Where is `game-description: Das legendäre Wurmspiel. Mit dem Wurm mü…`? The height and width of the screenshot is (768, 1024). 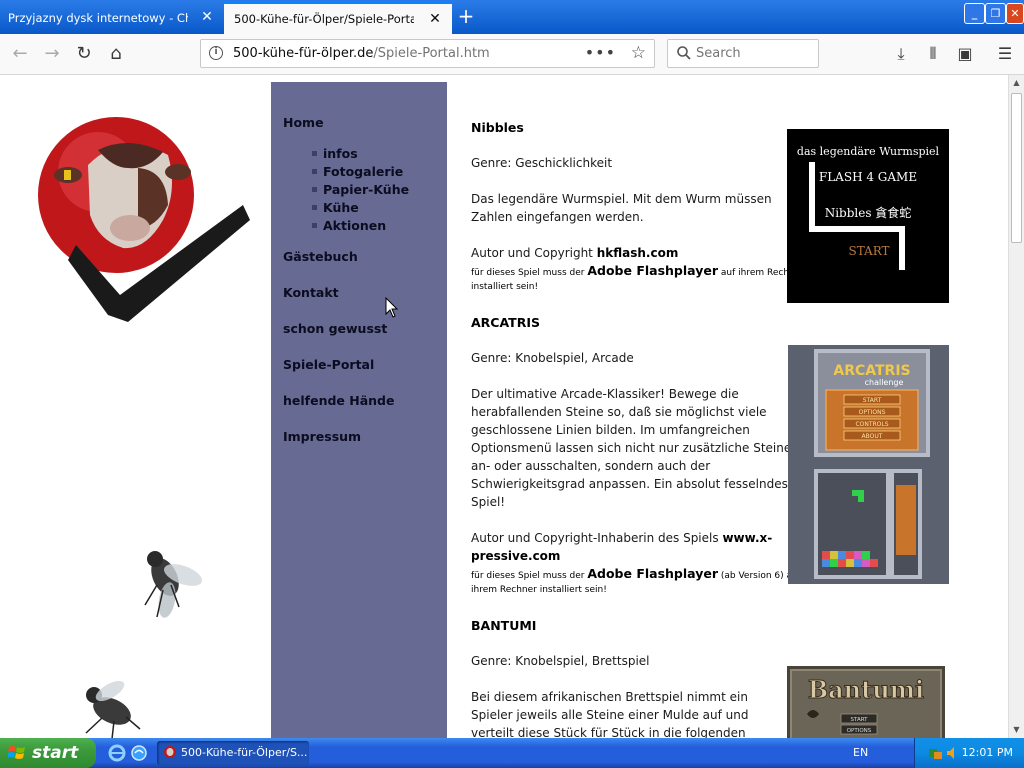
game-description: Das legendäre Wurmspiel. Mit dem Wurm mü… is located at coordinates (621, 199).